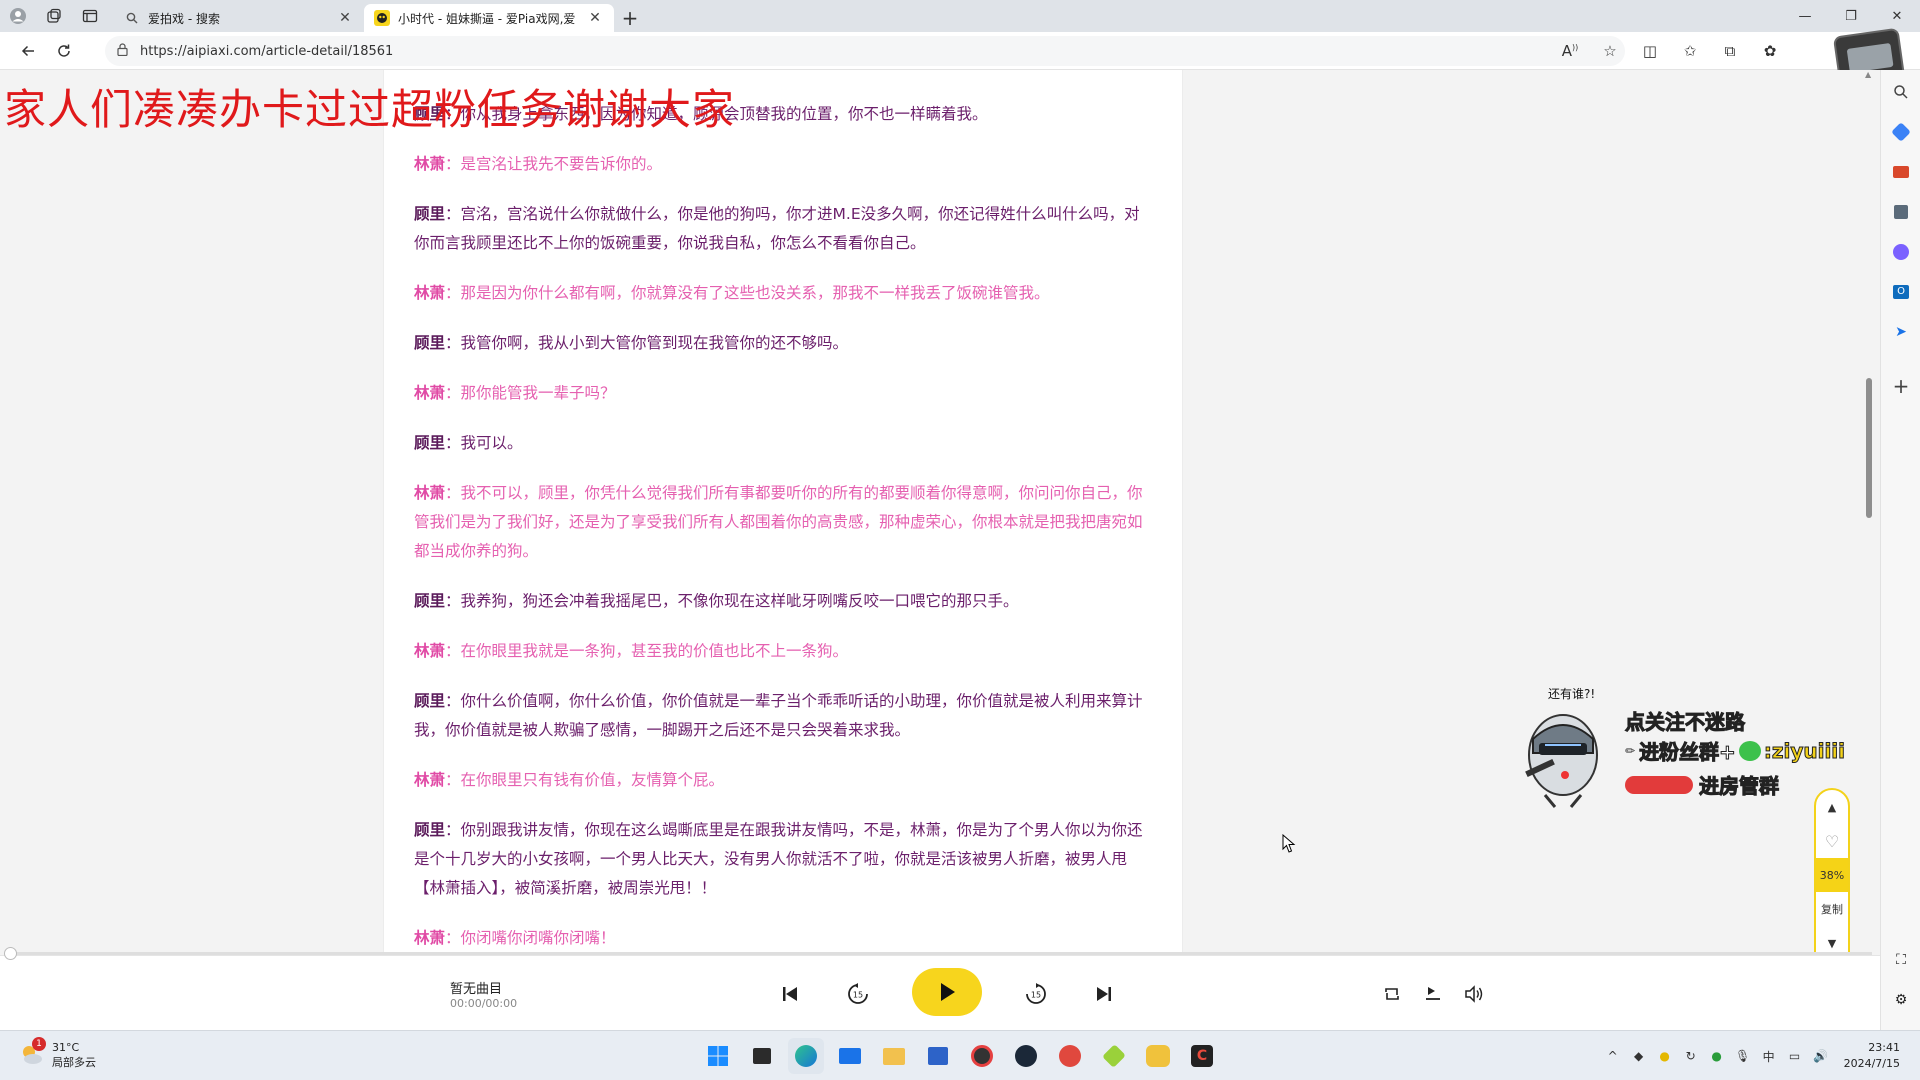 Image resolution: width=1920 pixels, height=1080 pixels. What do you see at coordinates (1900, 292) in the screenshot?
I see `sidebar-outlook-icon: O` at bounding box center [1900, 292].